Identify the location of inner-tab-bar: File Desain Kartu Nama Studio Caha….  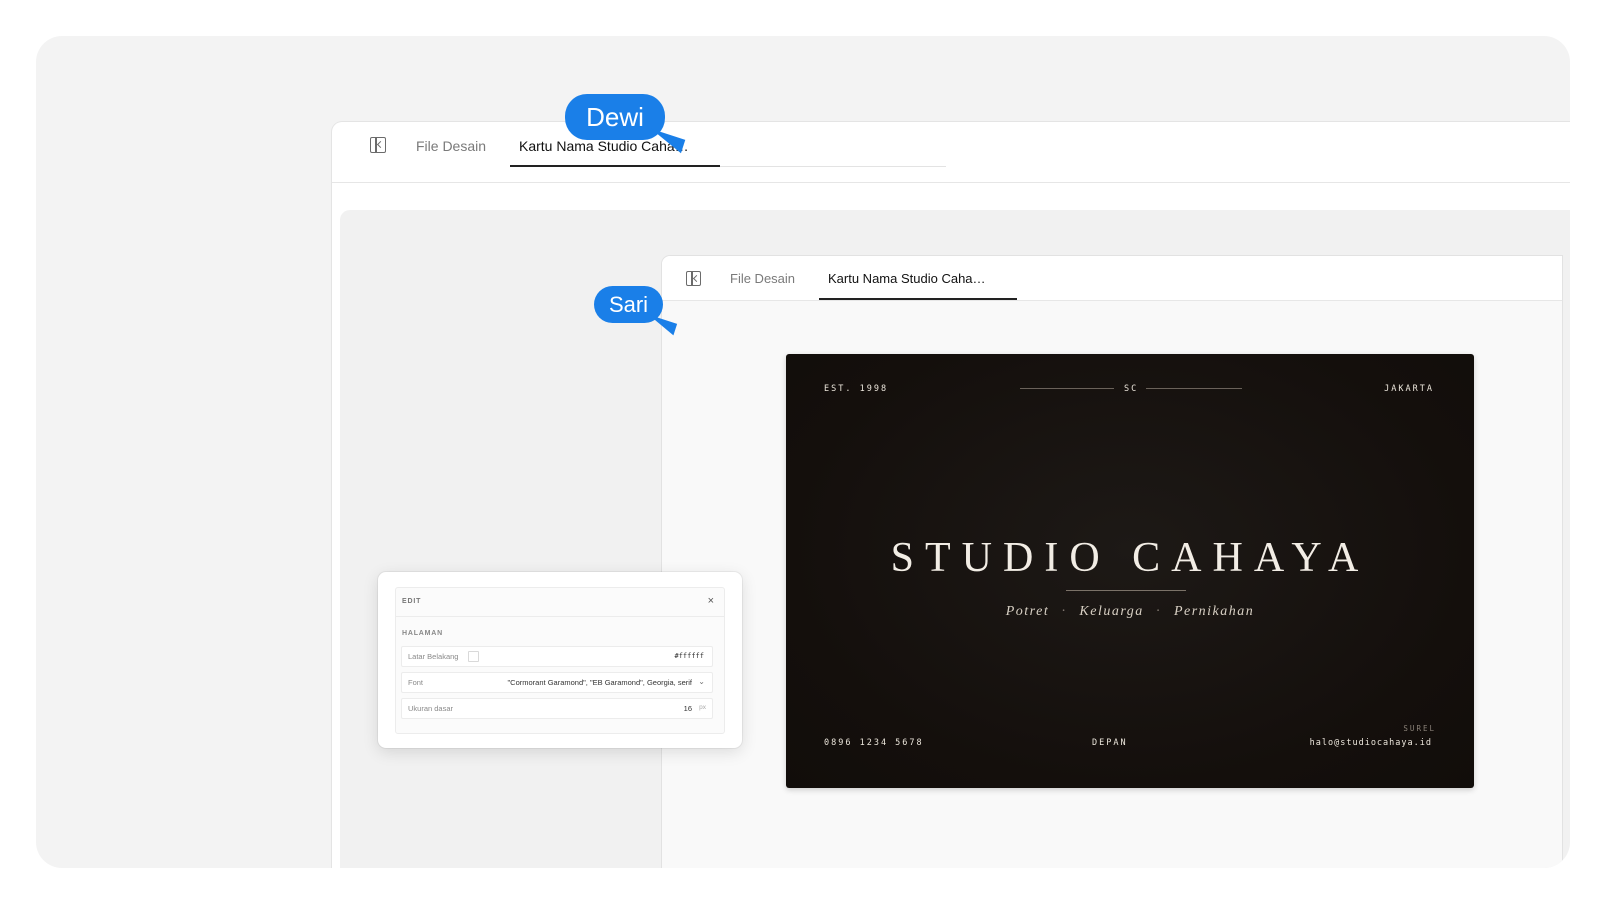
(1112, 278).